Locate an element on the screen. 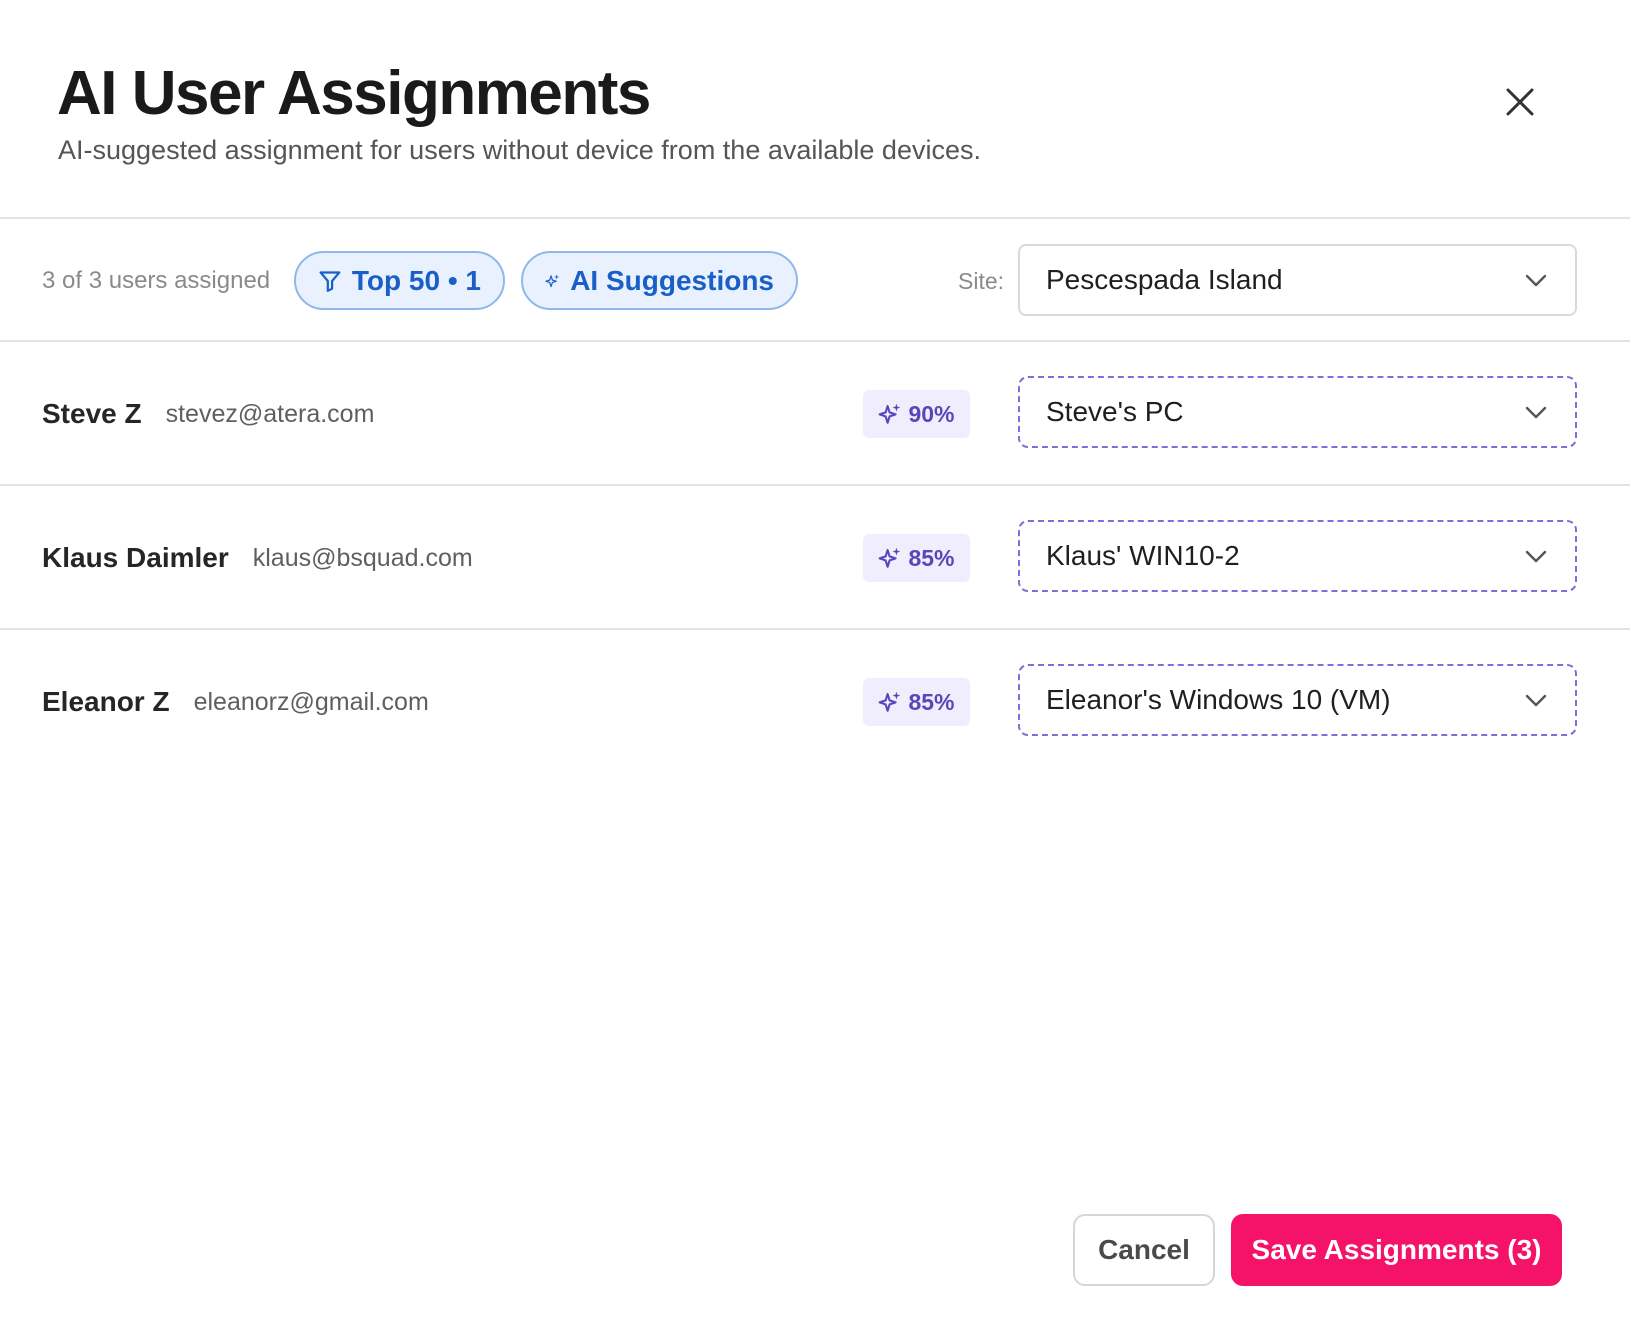  site-label: Site: is located at coordinates (981, 281).